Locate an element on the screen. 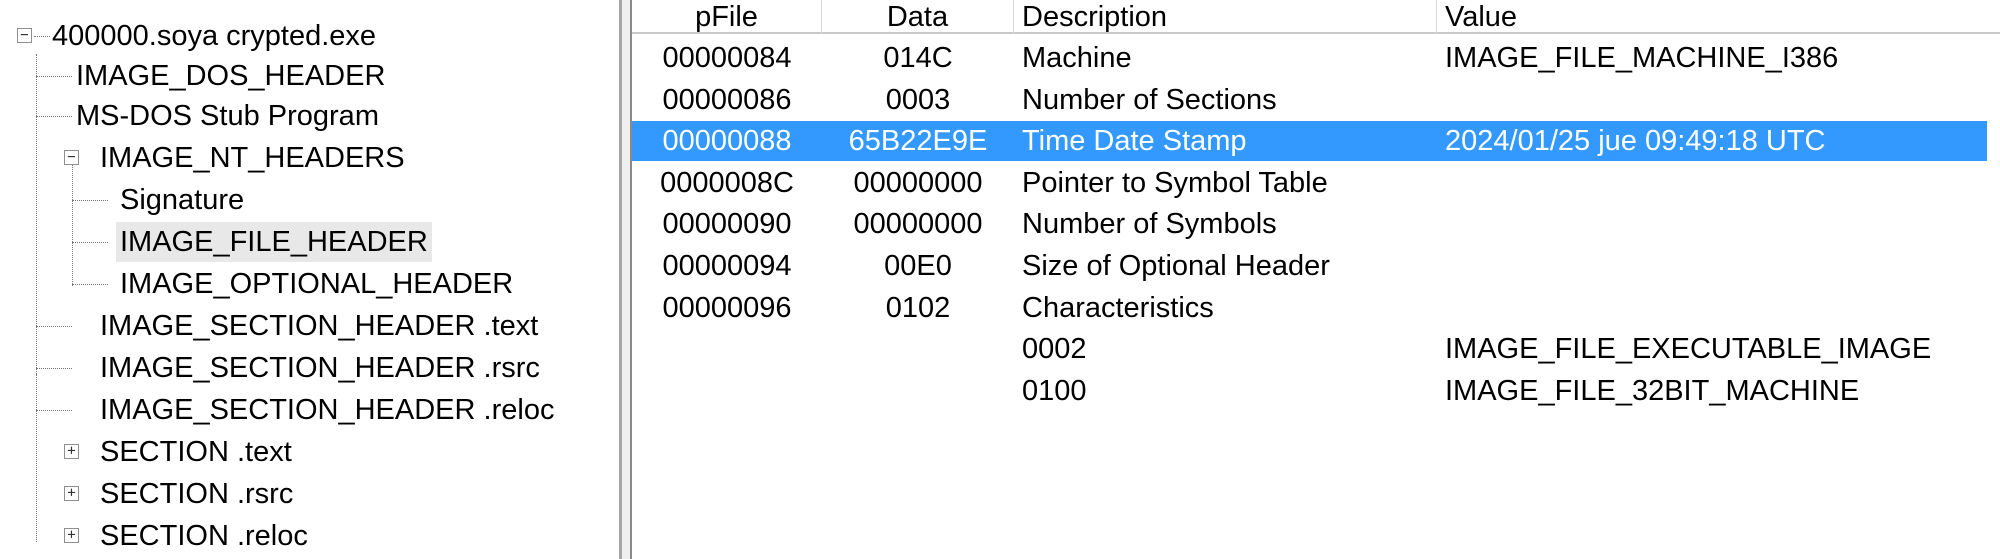  cell-description: Time Date Stamp is located at coordinates (1134, 141).